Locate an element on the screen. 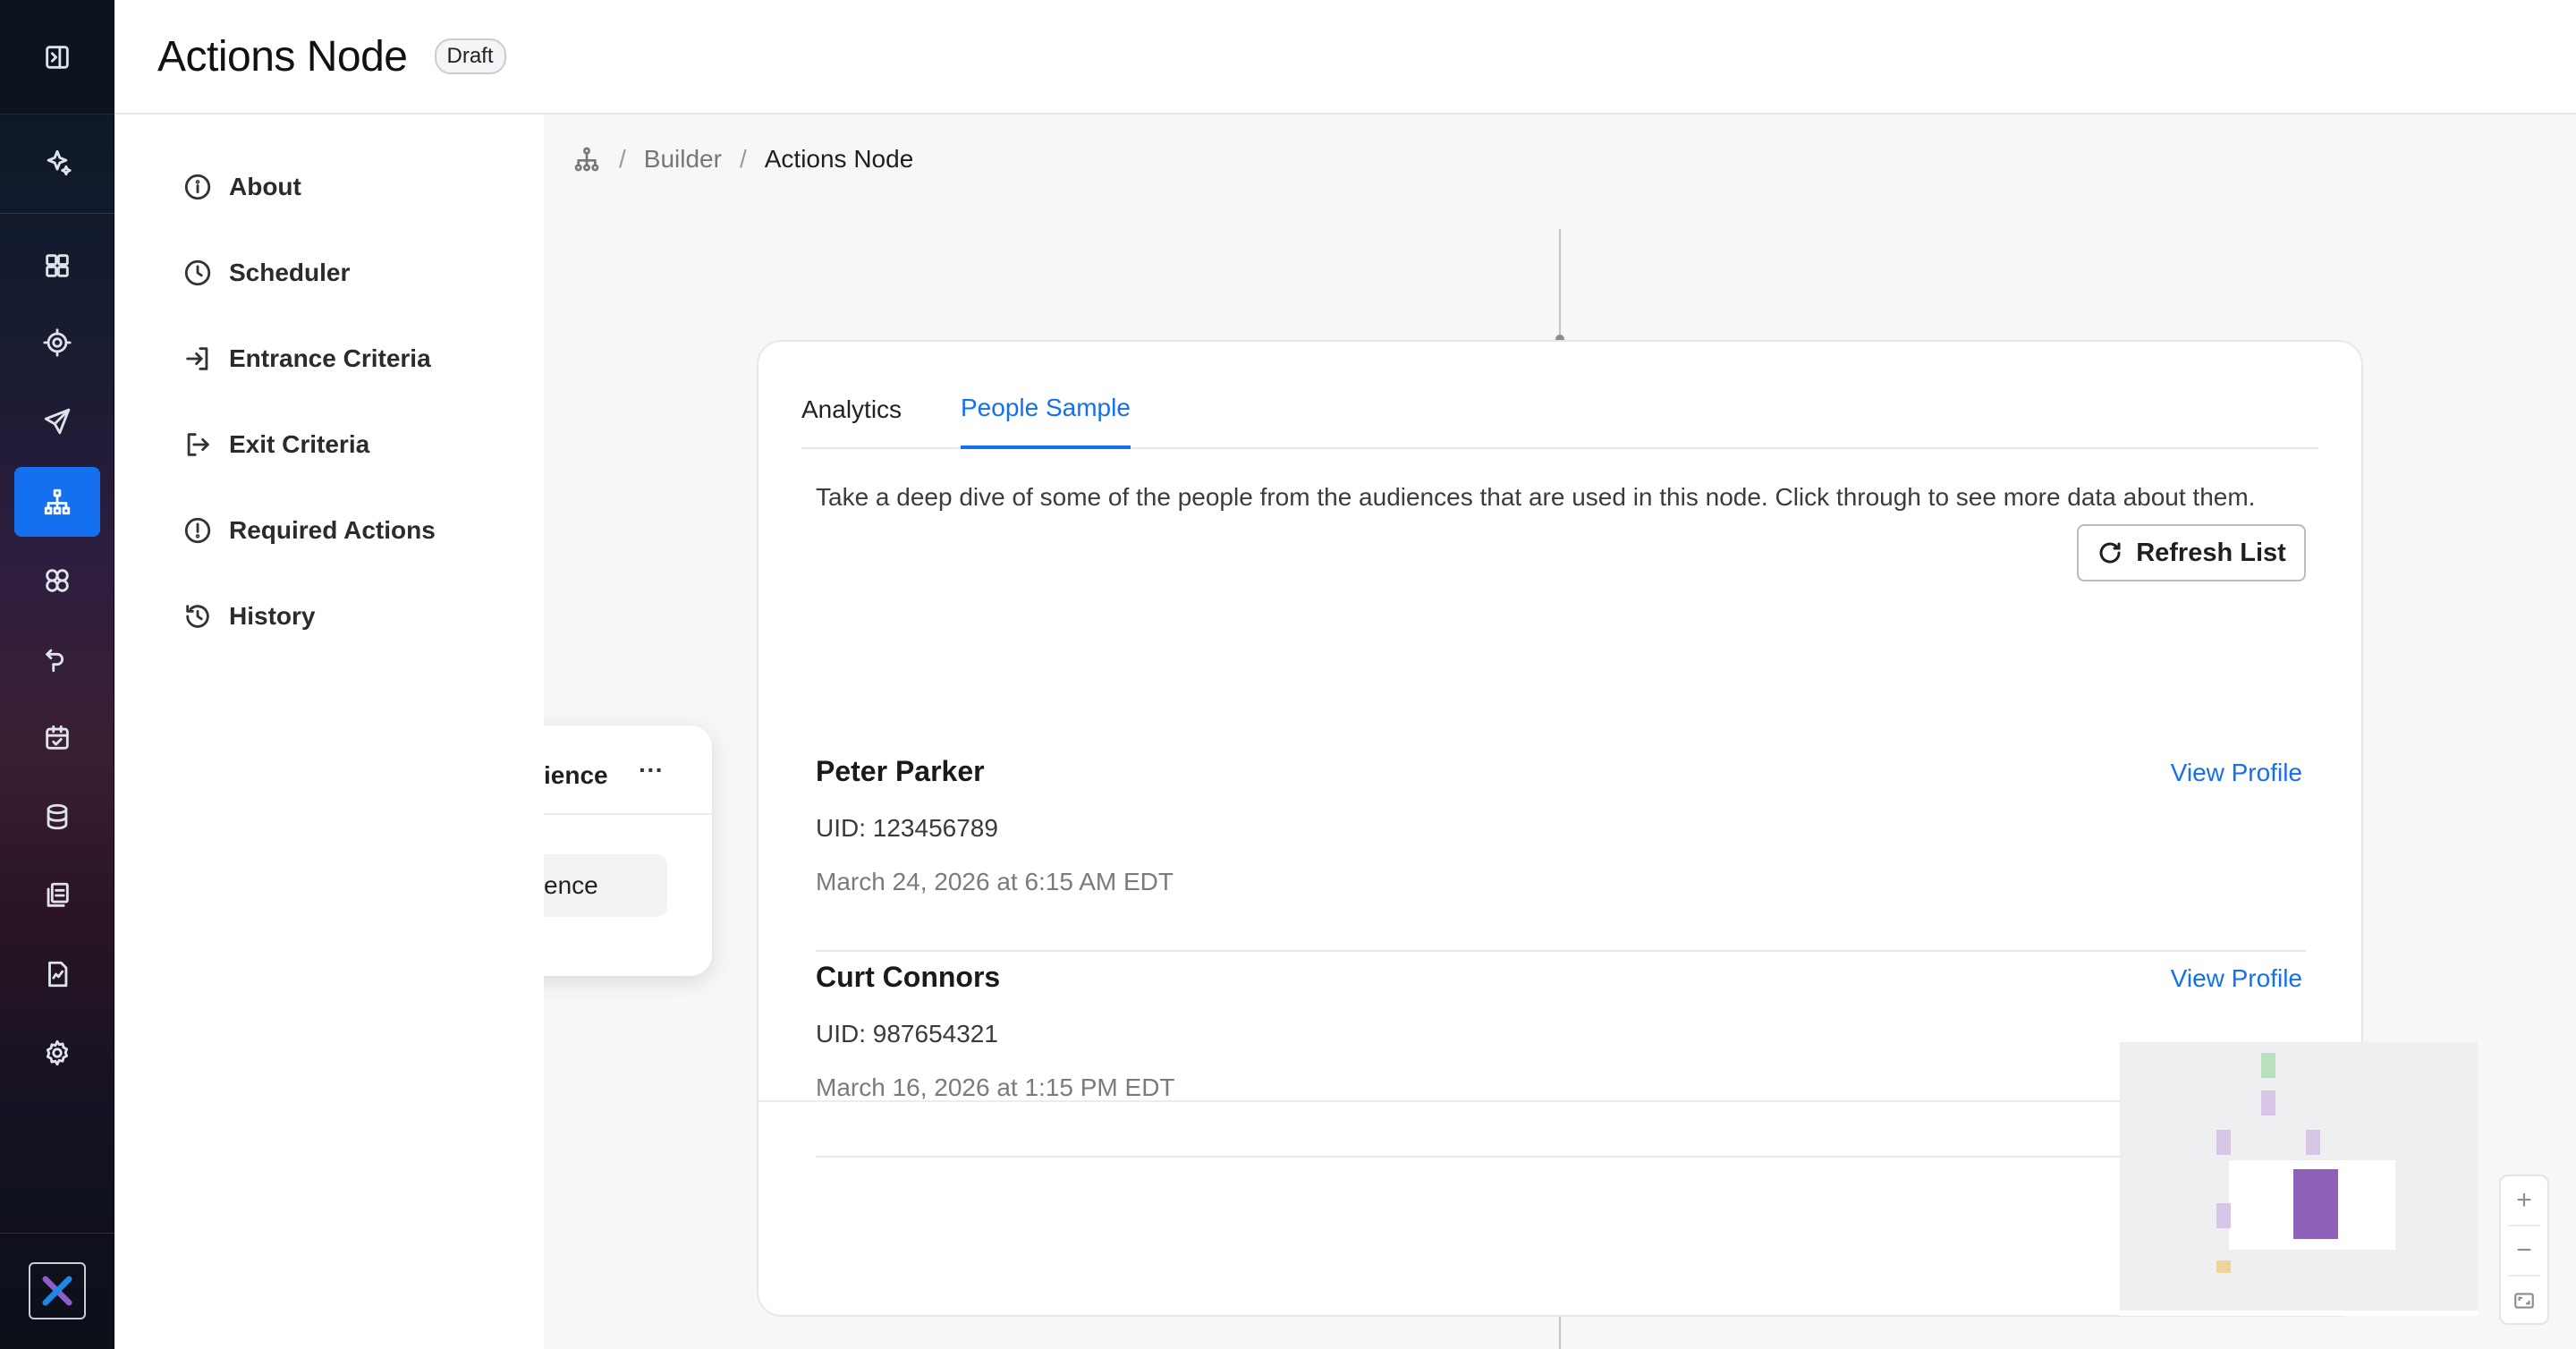  zoom-out-button: − is located at coordinates (2524, 1250).